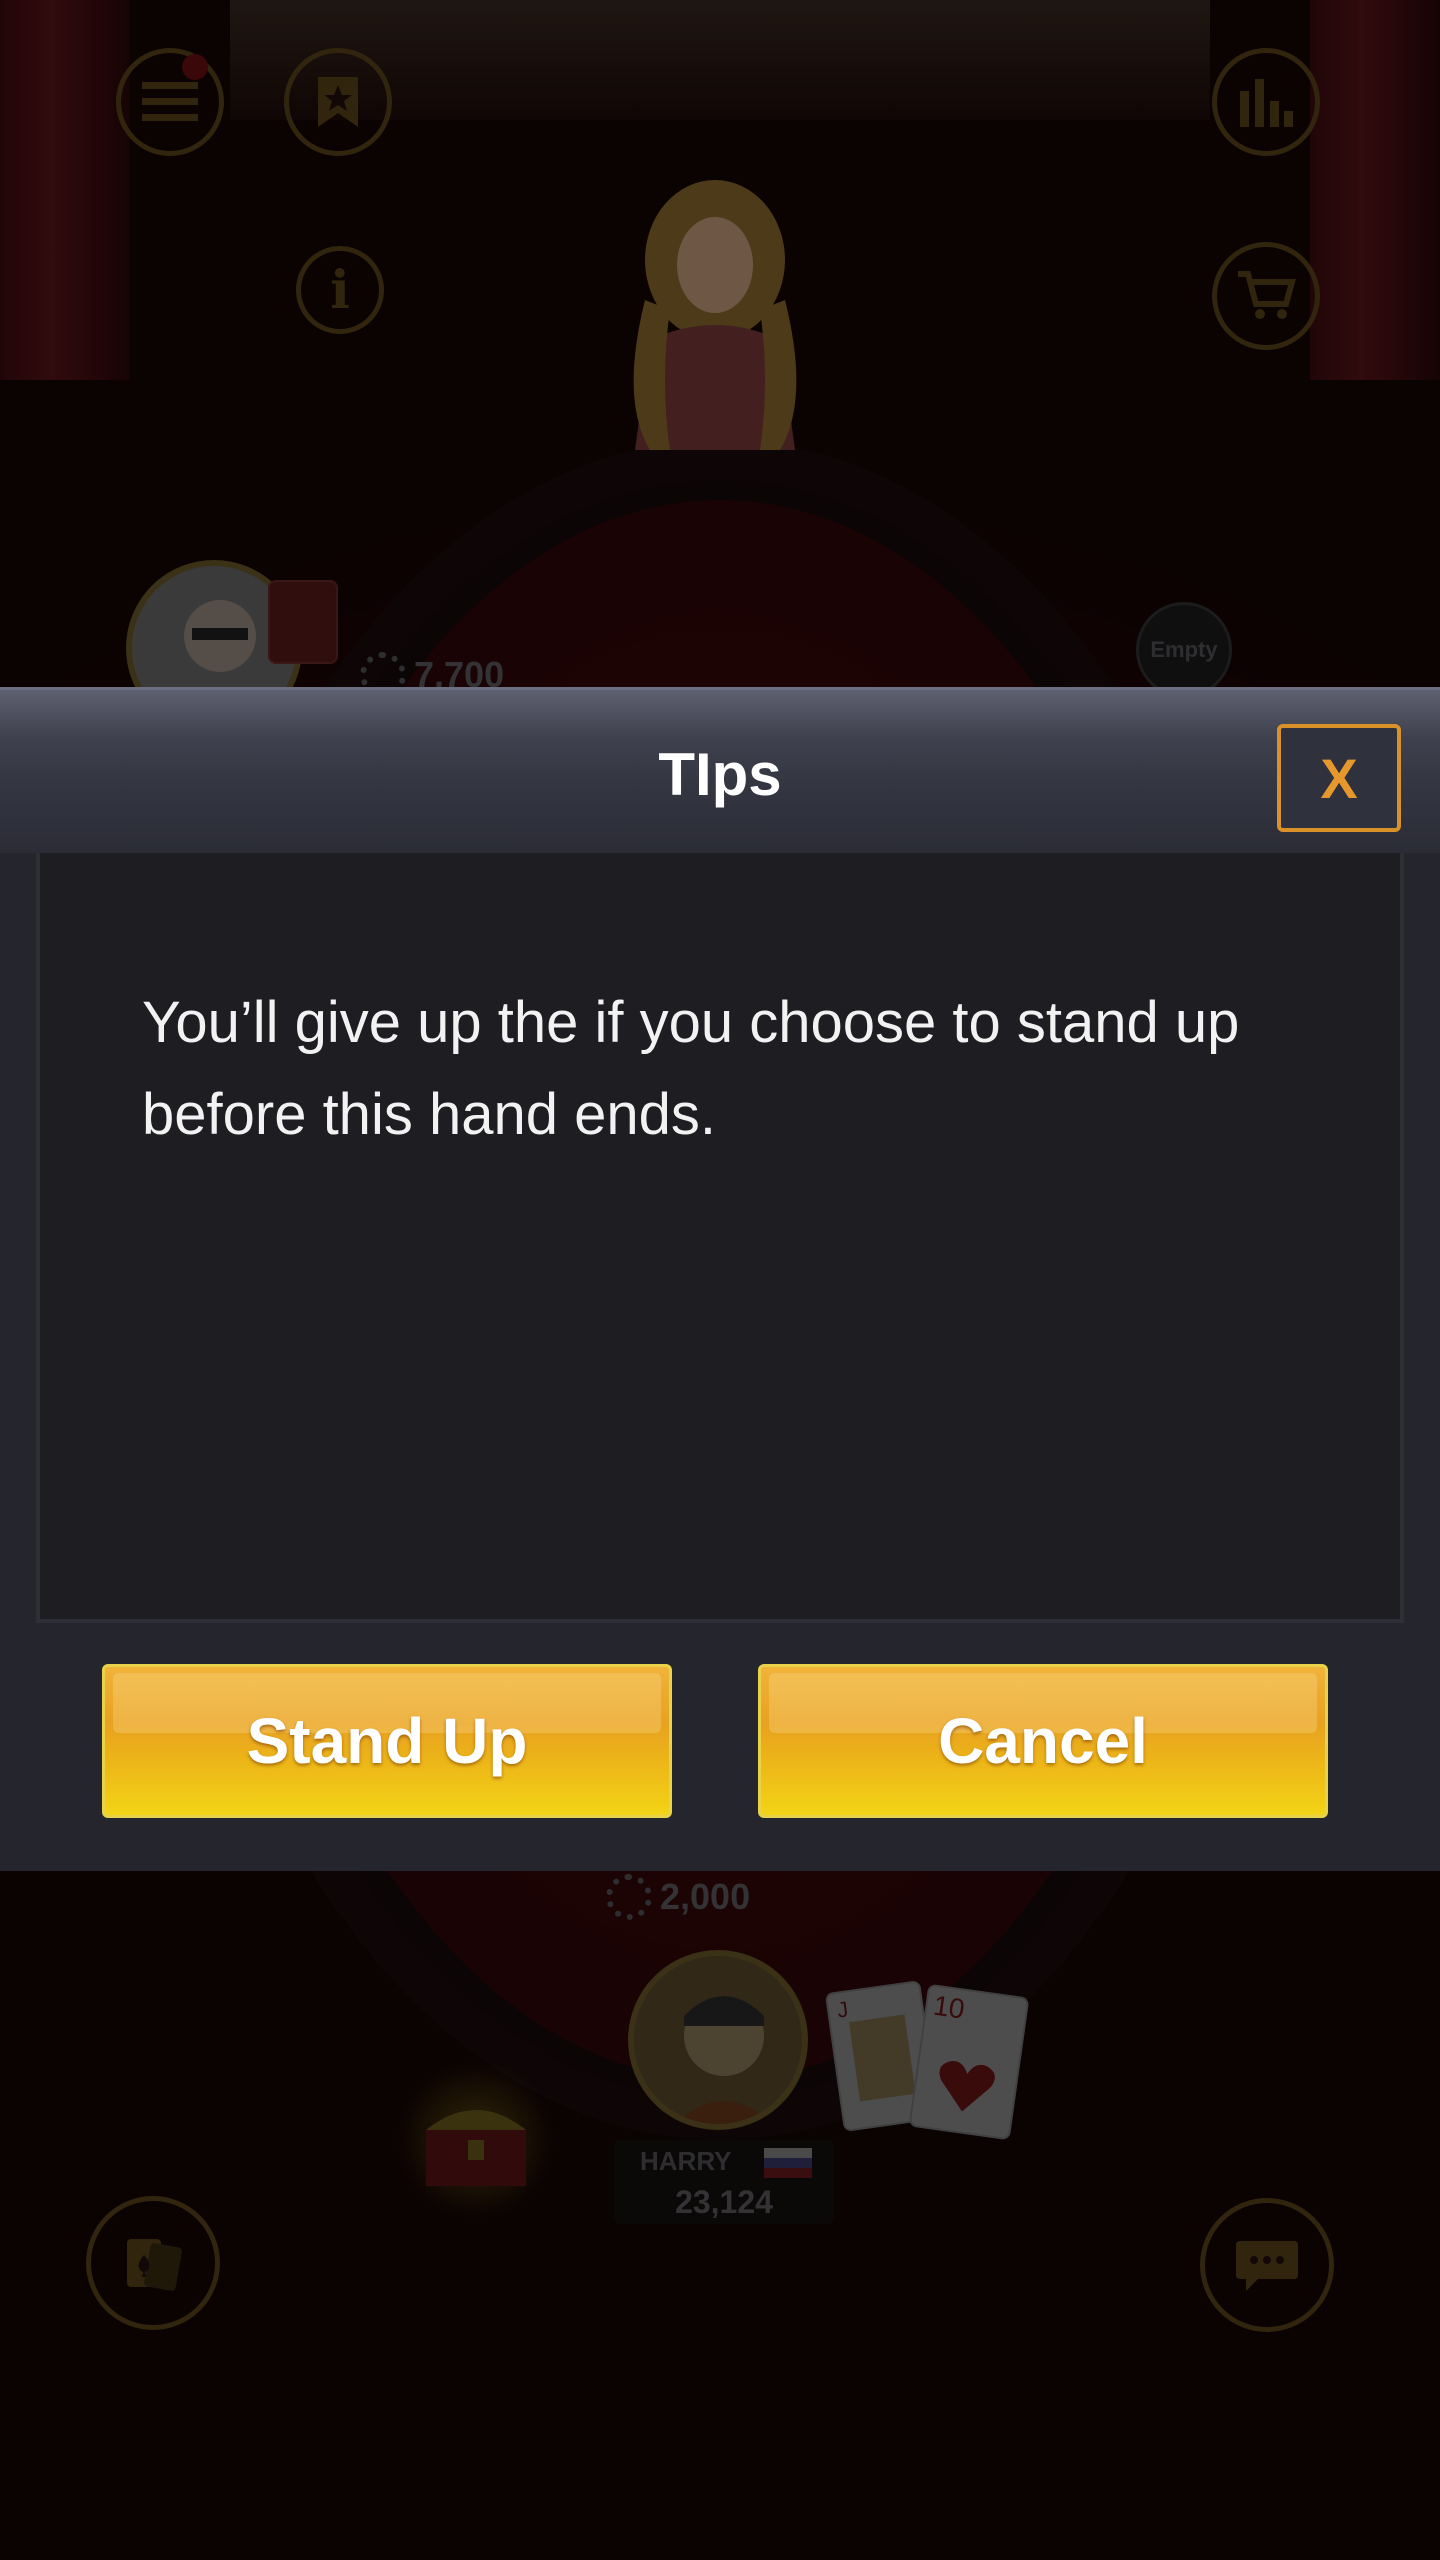 Image resolution: width=1440 pixels, height=2560 pixels. I want to click on stand-up-button: Stand Up, so click(387, 1741).